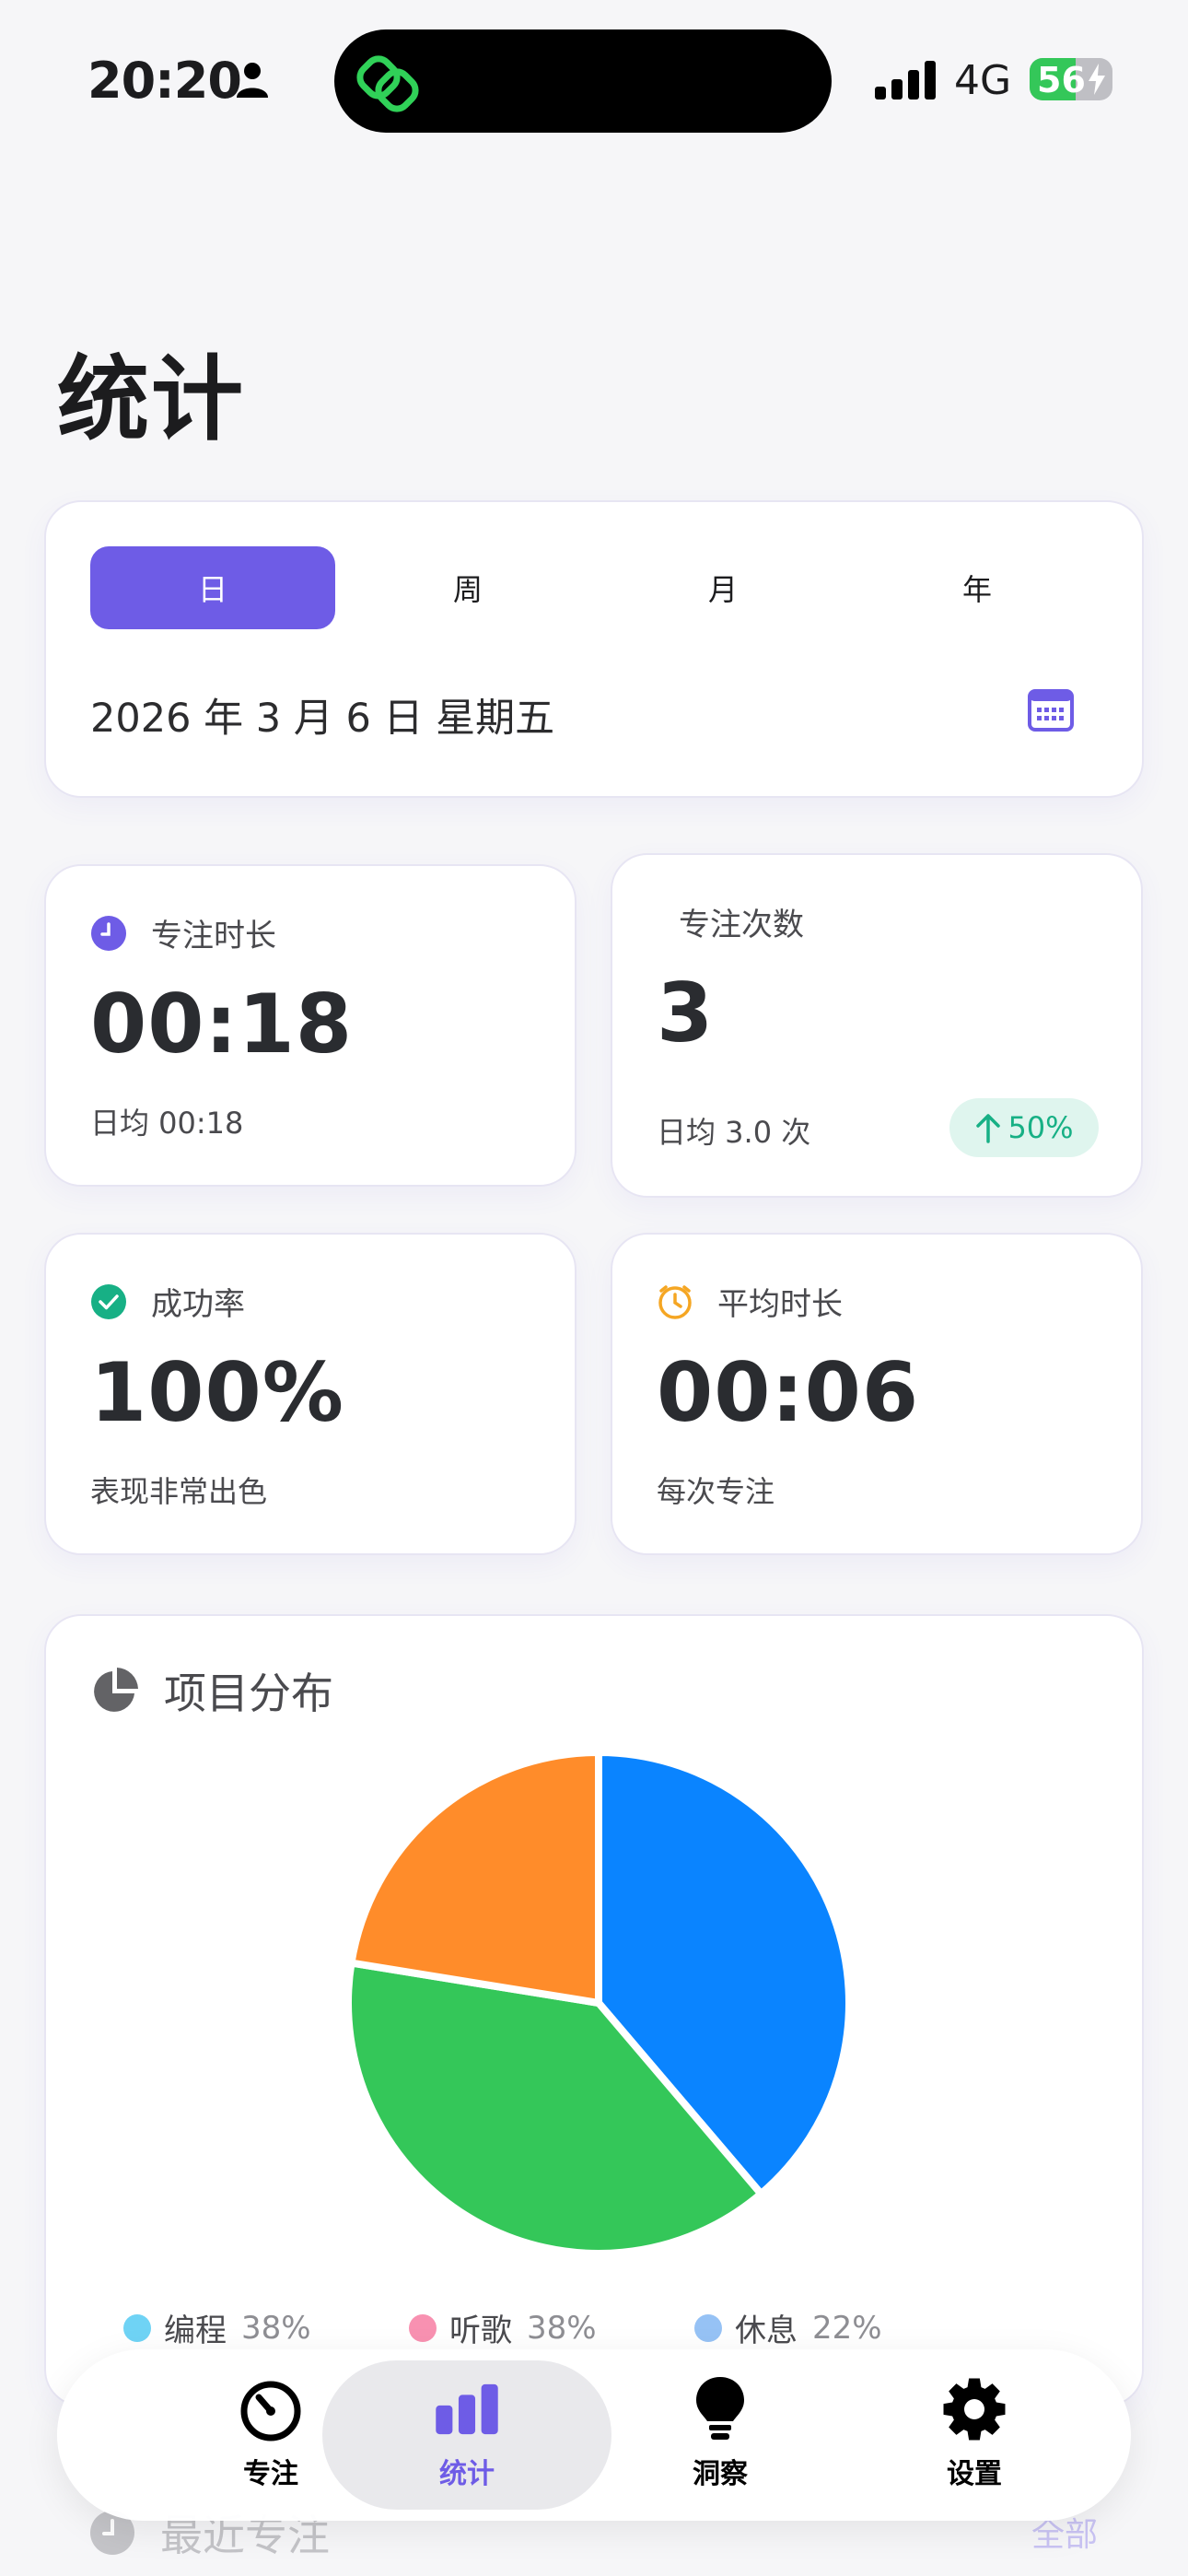 The width and height of the screenshot is (1188, 2576). What do you see at coordinates (467, 2474) in the screenshot?
I see `tab-label: 统计` at bounding box center [467, 2474].